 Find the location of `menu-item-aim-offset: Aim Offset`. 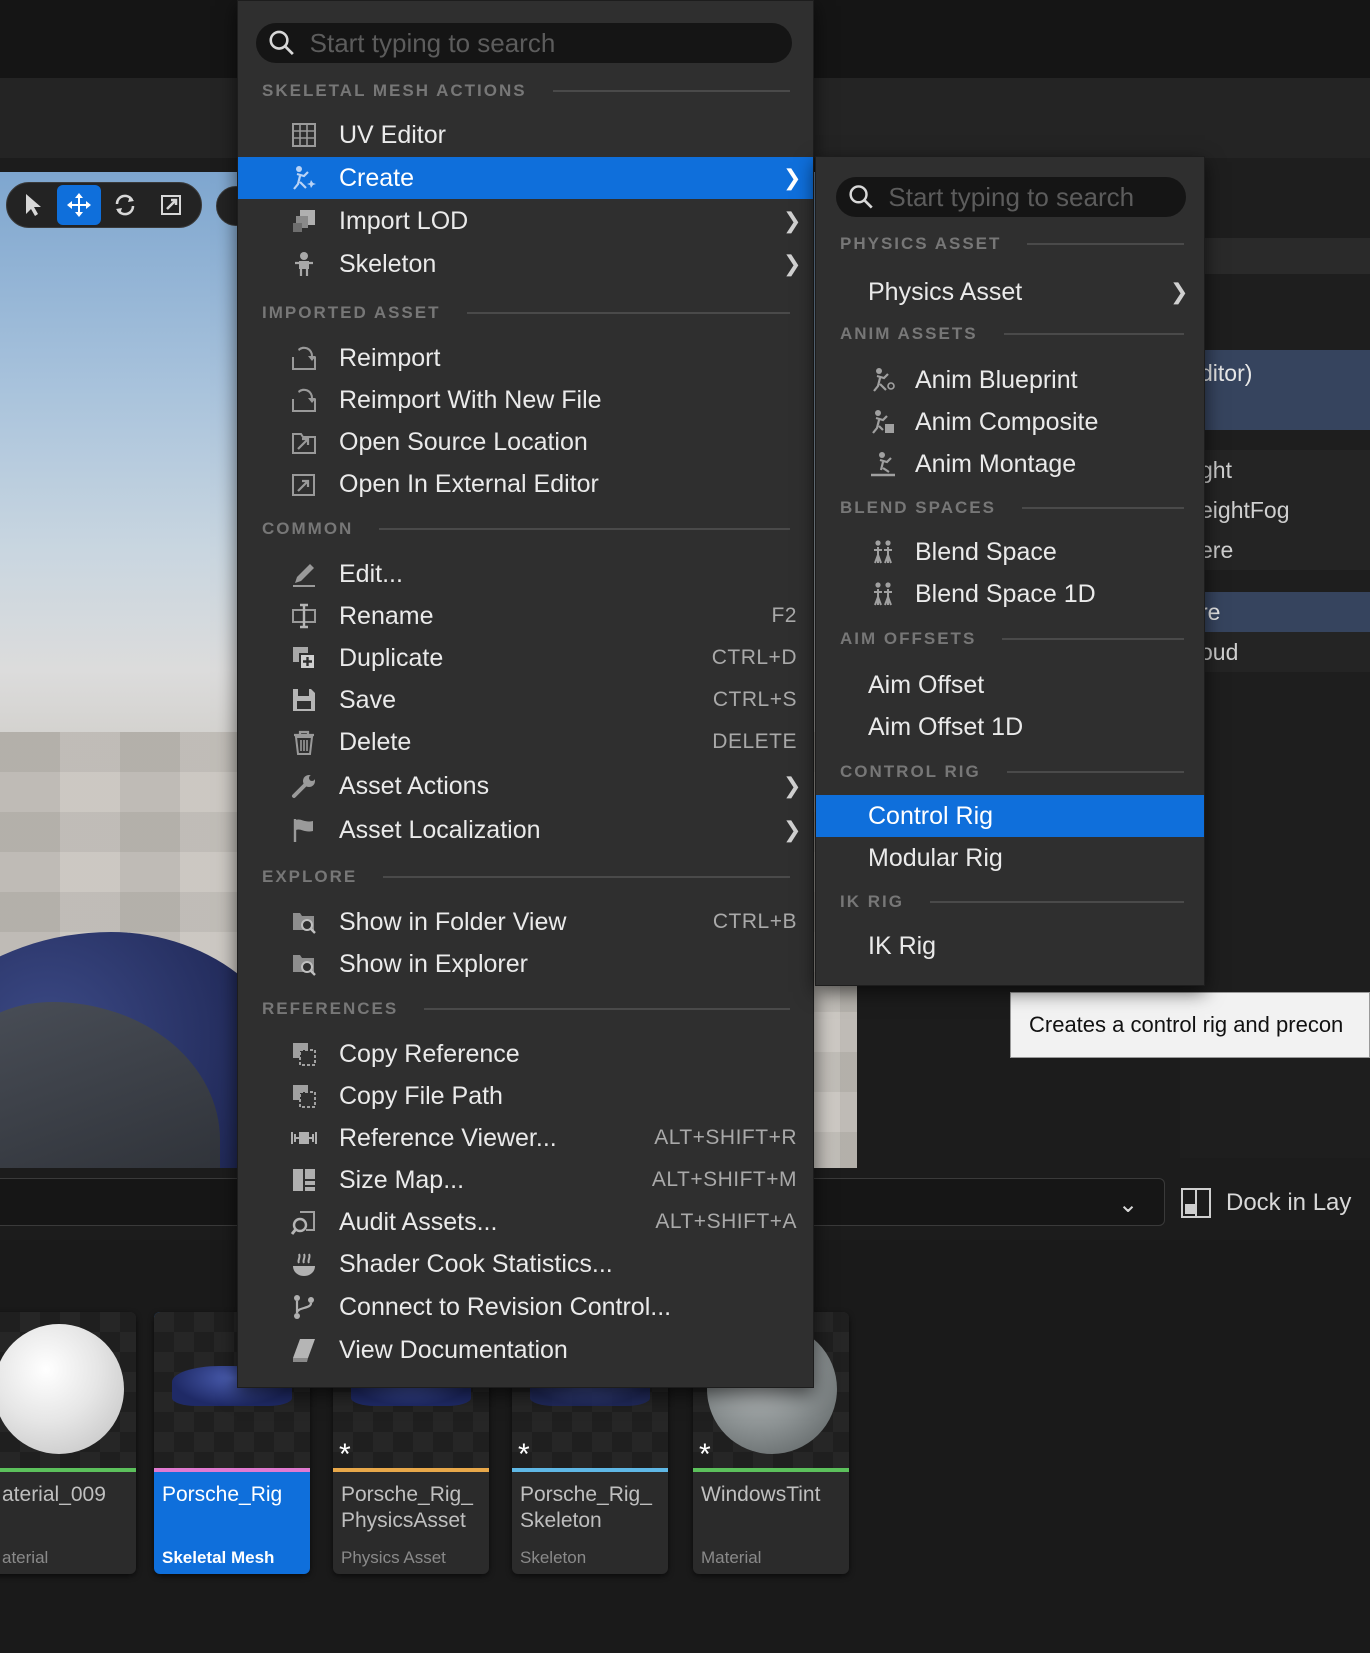

menu-item-aim-offset: Aim Offset is located at coordinates (1010, 685).